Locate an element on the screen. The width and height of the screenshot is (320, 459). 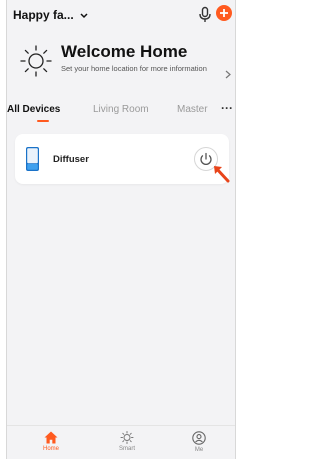
smart-icon is located at coordinates (127, 437).